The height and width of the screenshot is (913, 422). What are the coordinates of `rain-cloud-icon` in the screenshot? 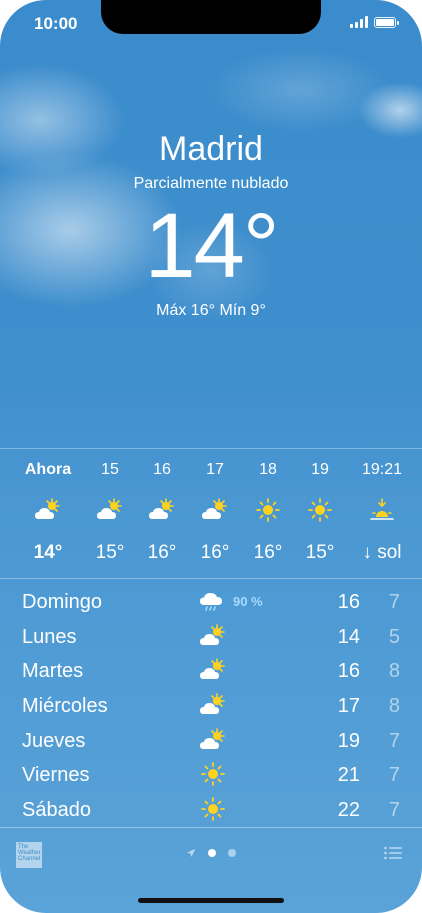 It's located at (211, 602).